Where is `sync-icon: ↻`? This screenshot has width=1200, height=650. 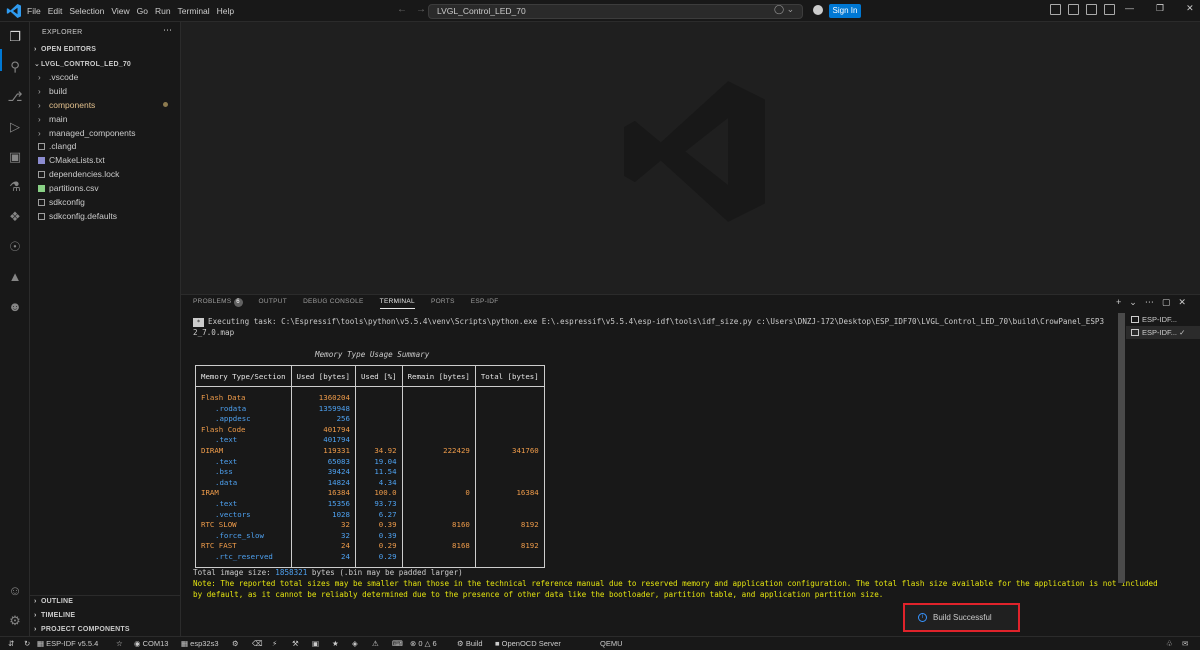 sync-icon: ↻ is located at coordinates (27, 643).